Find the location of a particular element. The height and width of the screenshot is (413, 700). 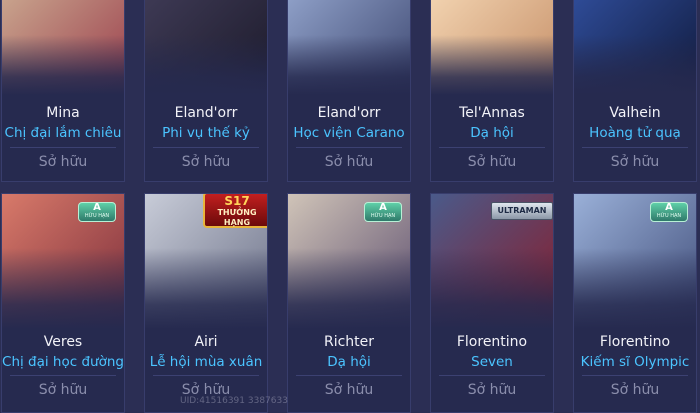

skin-card-telannas: Tel'Annas Dạ hội Sở hữu is located at coordinates (492, 91).